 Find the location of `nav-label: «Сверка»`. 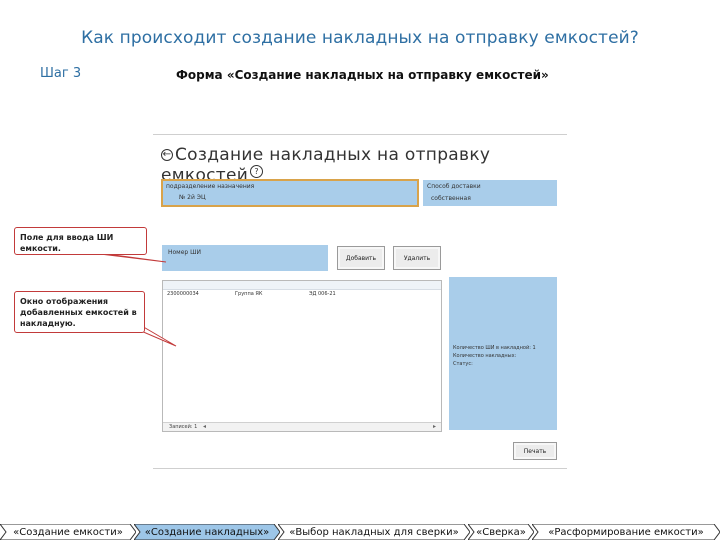

nav-label: «Сверка» is located at coordinates (501, 532).